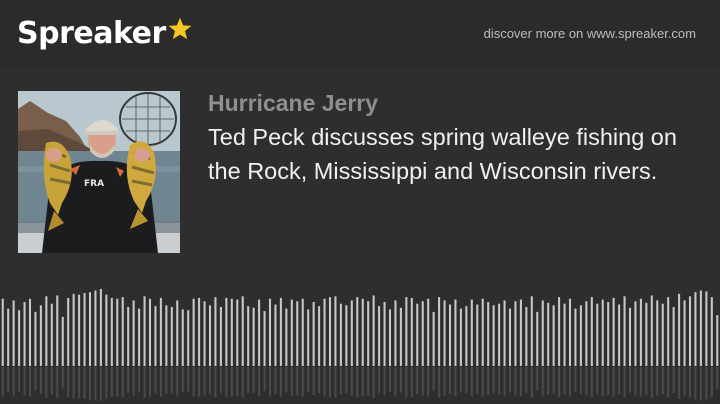 The image size is (720, 404). Describe the element at coordinates (590, 33) in the screenshot. I see `discover-link: discover more on www.spreaker.com` at that location.